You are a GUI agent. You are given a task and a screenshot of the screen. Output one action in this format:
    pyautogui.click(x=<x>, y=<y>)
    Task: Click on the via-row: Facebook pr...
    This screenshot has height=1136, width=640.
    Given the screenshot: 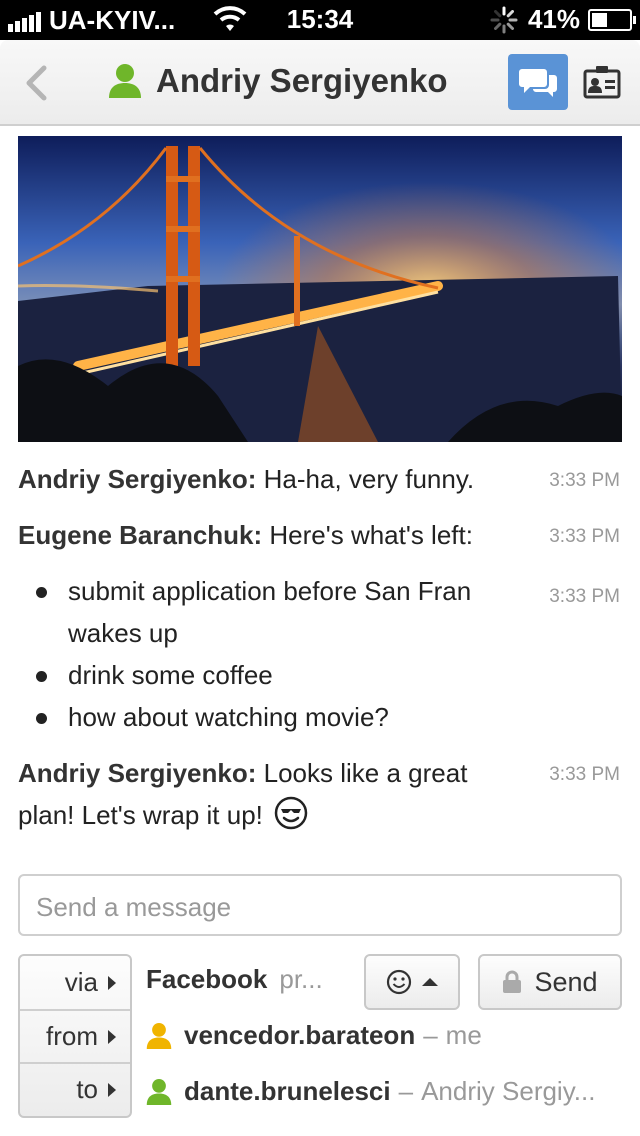 What is the action you would take?
    pyautogui.click(x=234, y=979)
    